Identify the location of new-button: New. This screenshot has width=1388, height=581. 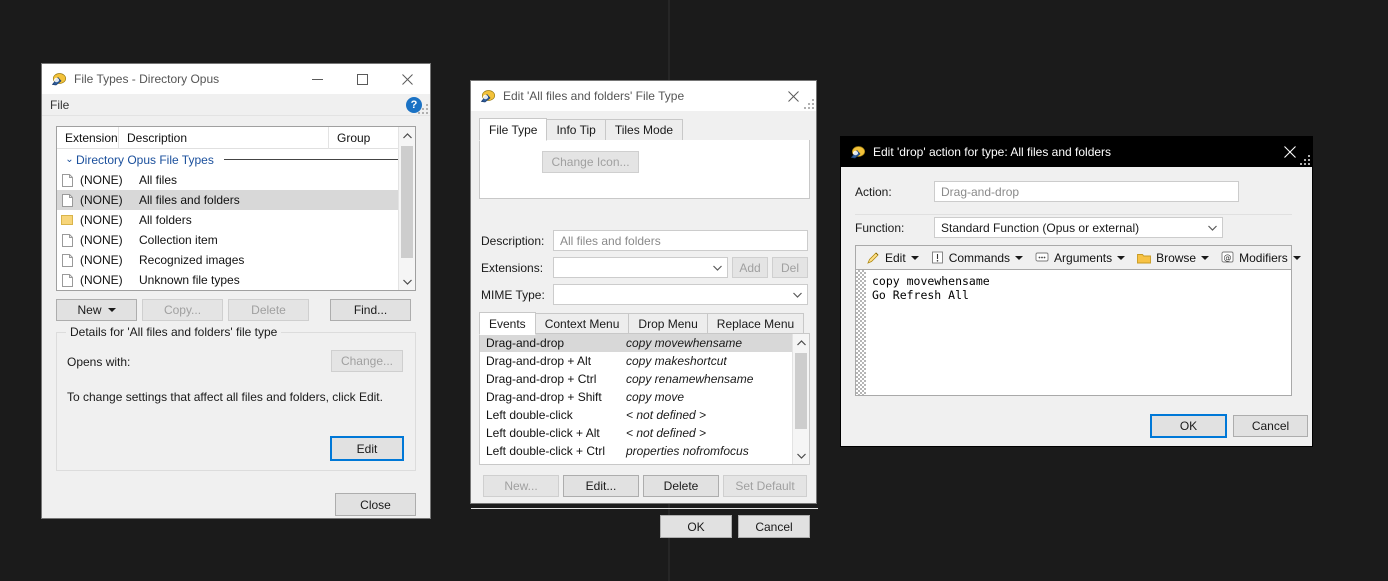
(96, 310).